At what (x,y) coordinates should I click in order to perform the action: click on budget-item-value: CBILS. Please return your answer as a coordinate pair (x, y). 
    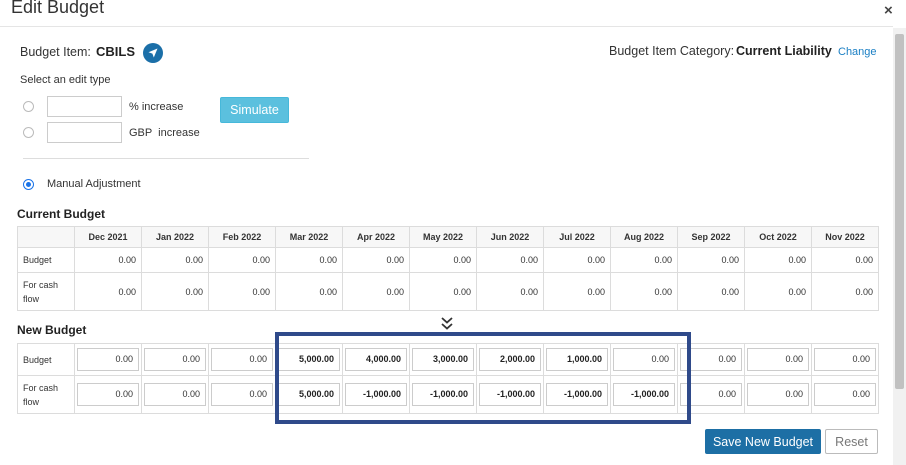
    Looking at the image, I should click on (115, 51).